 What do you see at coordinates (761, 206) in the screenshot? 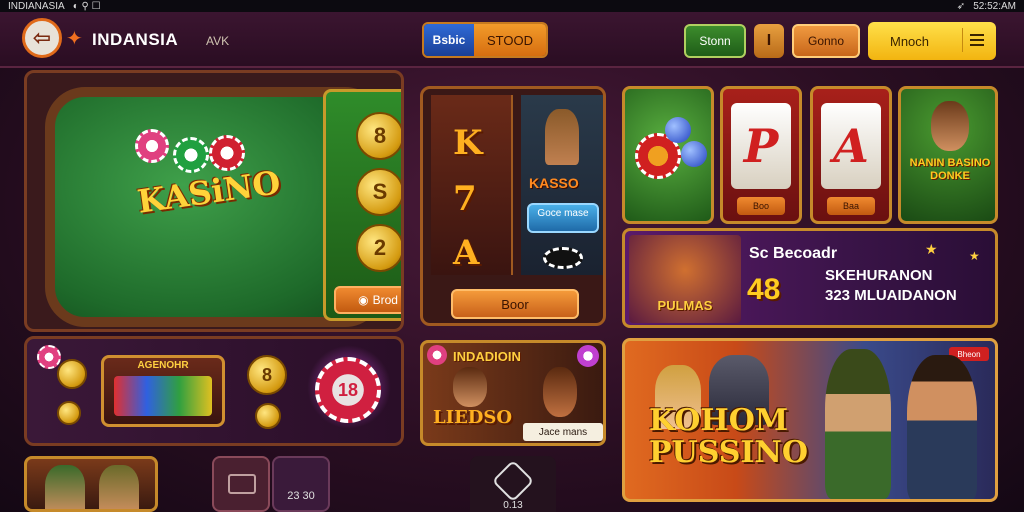
I see `reel-play-button: Boo` at bounding box center [761, 206].